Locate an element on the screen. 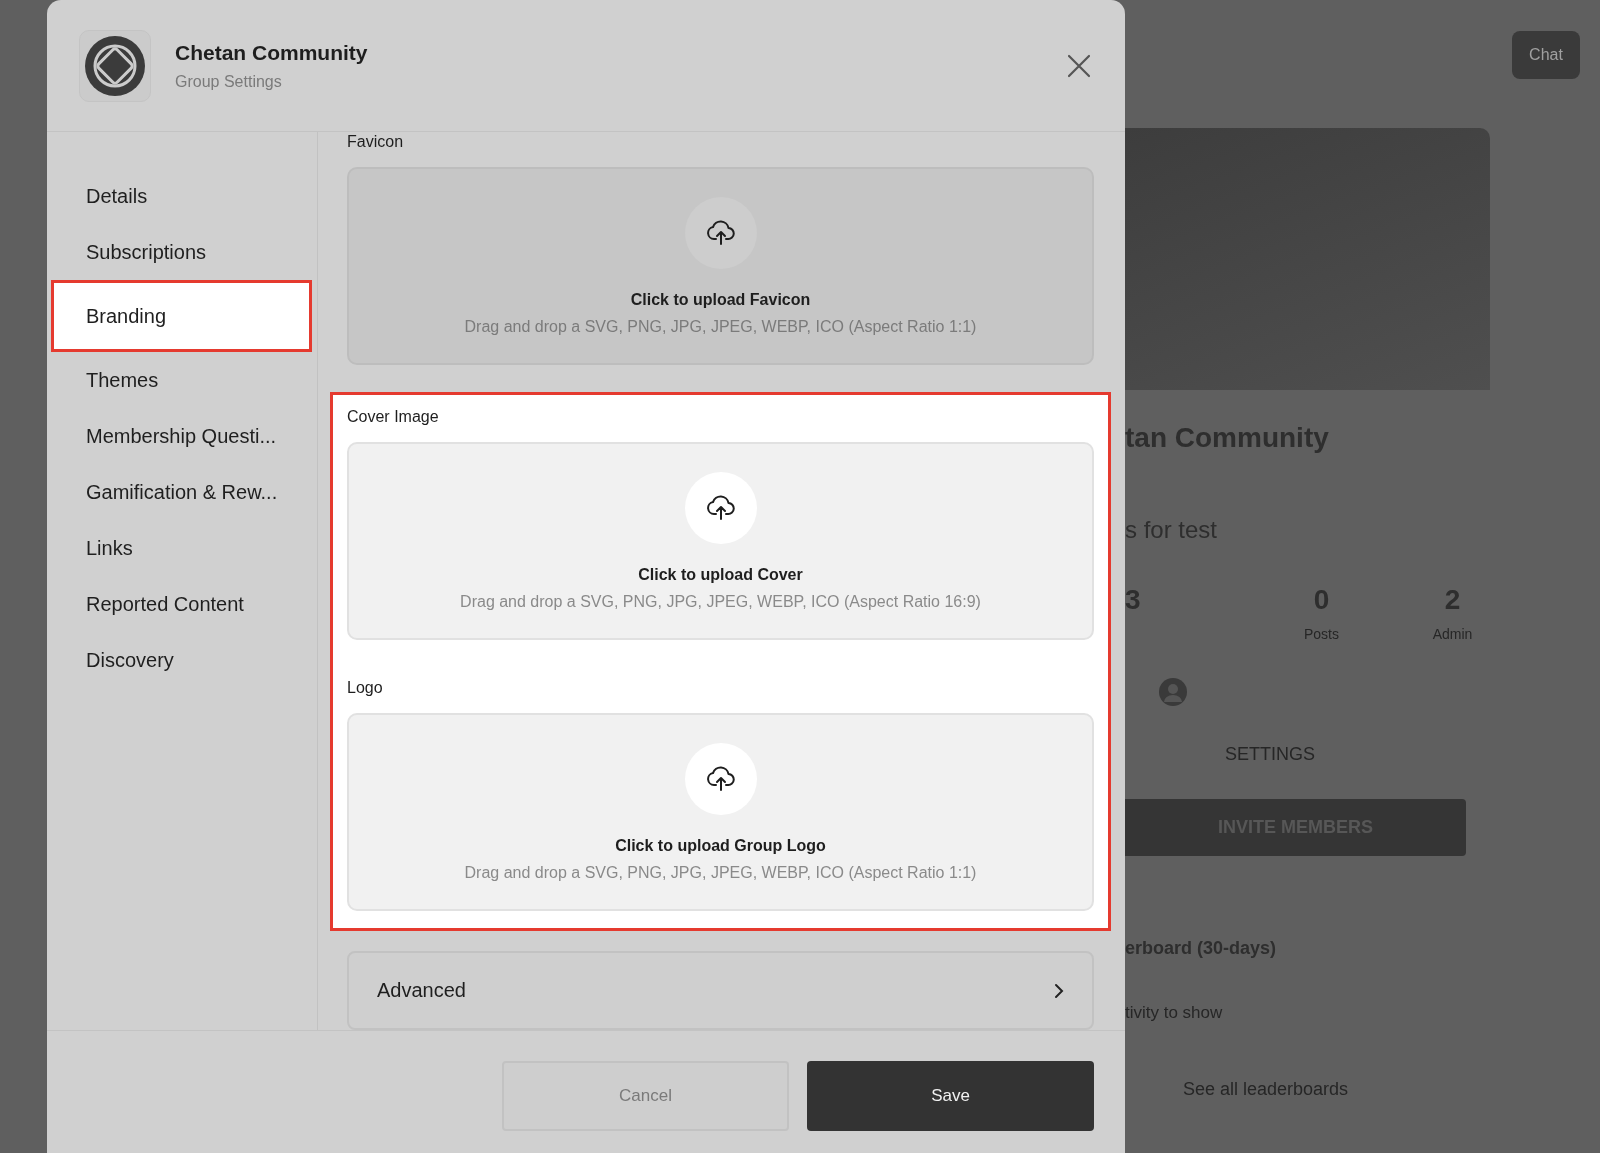  chat-button: Chat is located at coordinates (1546, 55).